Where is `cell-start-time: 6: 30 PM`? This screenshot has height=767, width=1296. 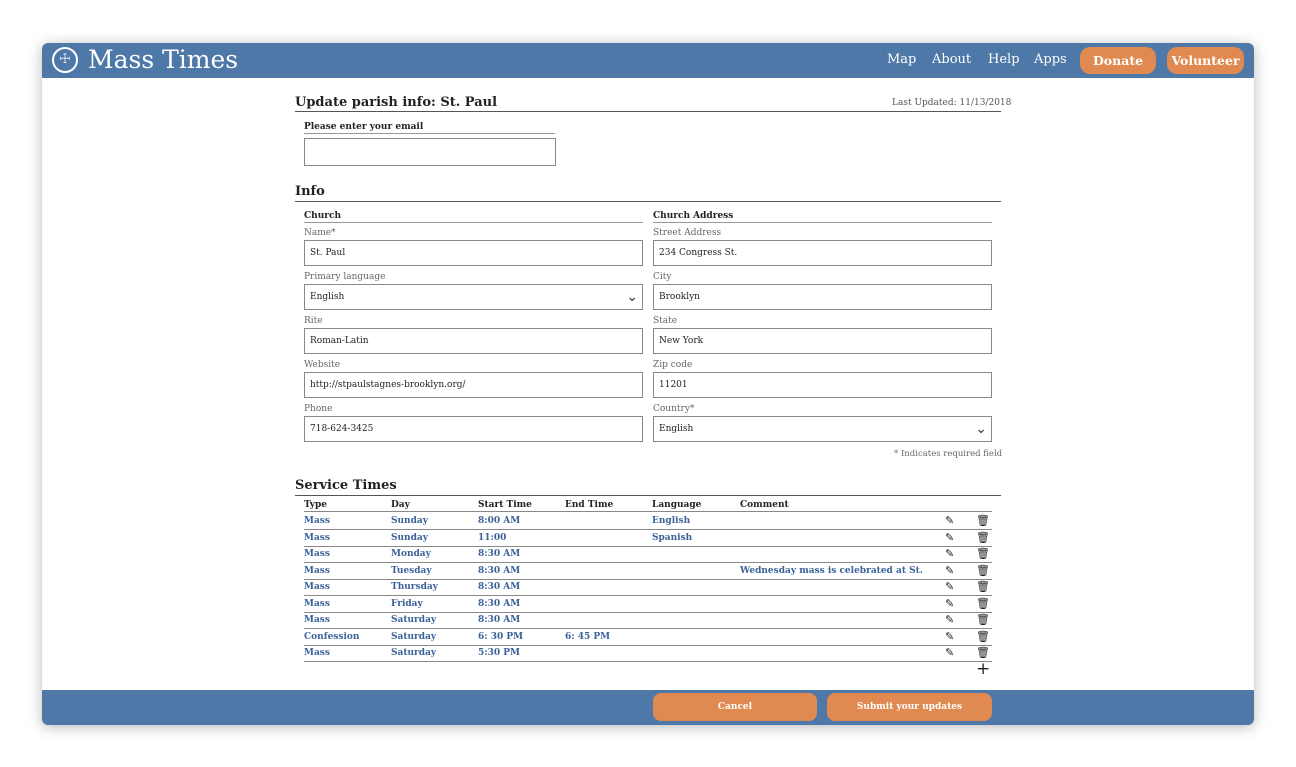 cell-start-time: 6: 30 PM is located at coordinates (500, 637).